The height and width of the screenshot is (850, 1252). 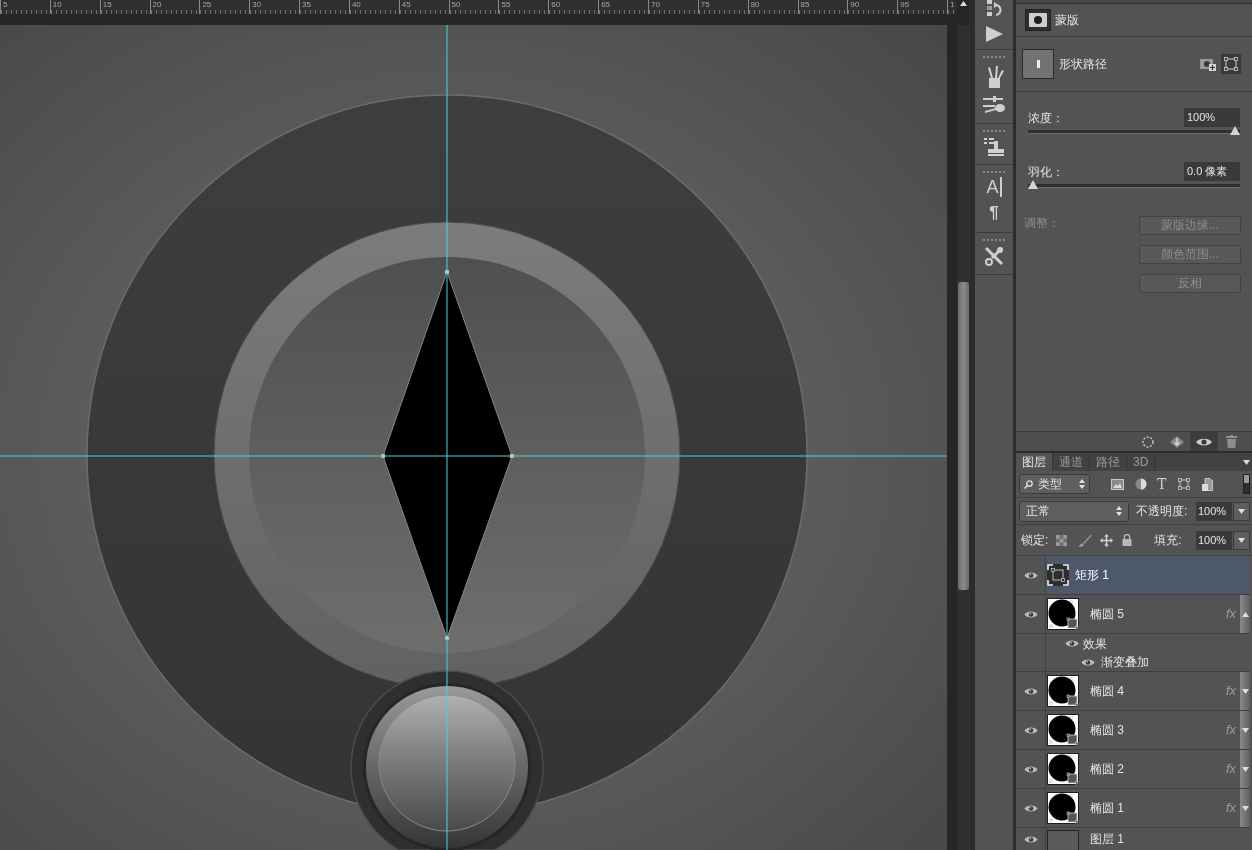 What do you see at coordinates (1107, 808) in the screenshot?
I see `layer-name: 椭圆 1` at bounding box center [1107, 808].